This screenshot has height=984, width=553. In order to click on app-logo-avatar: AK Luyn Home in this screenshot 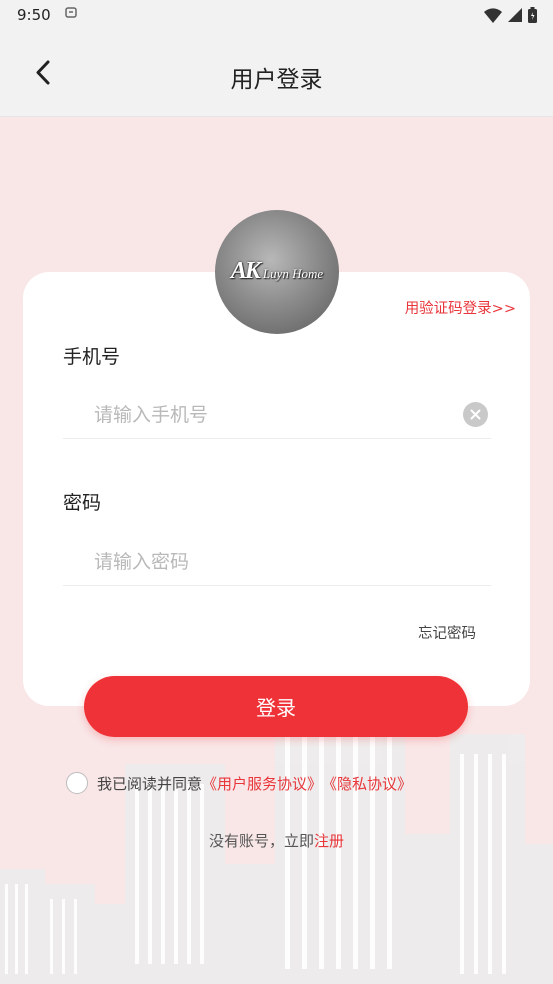, I will do `click(277, 272)`.